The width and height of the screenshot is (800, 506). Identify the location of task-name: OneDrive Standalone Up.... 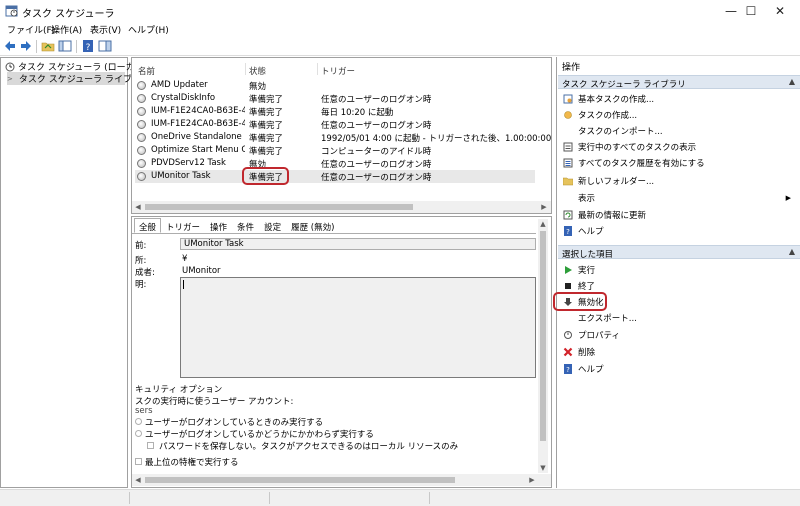
(198, 137).